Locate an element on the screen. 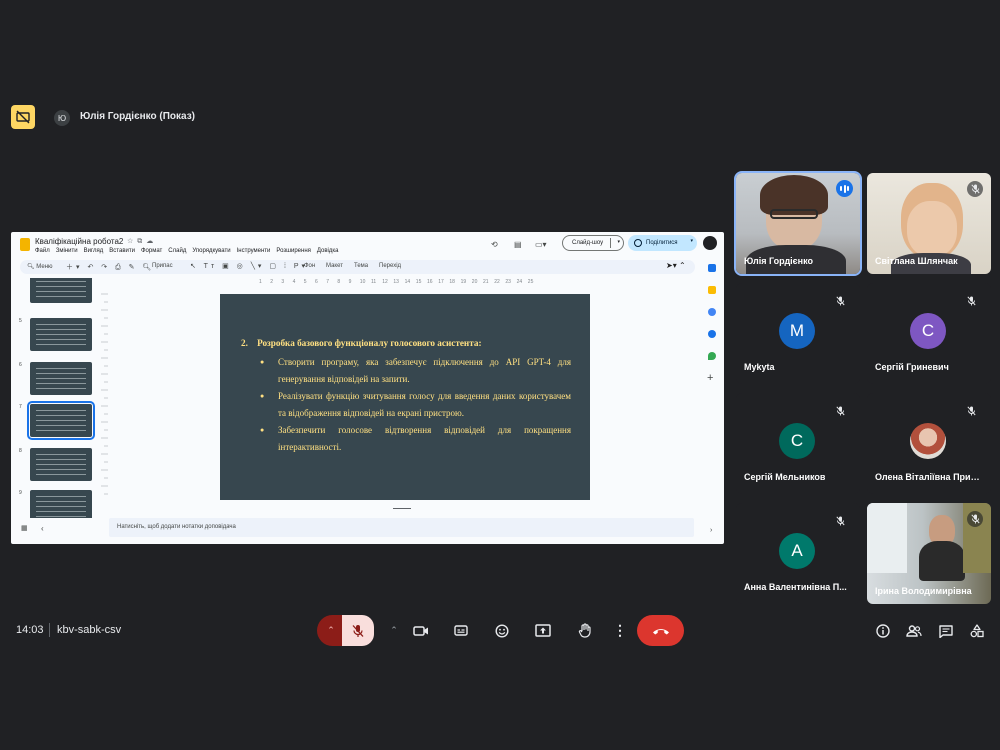 The width and height of the screenshot is (1000, 750). slide-number: 6 is located at coordinates (20, 365).